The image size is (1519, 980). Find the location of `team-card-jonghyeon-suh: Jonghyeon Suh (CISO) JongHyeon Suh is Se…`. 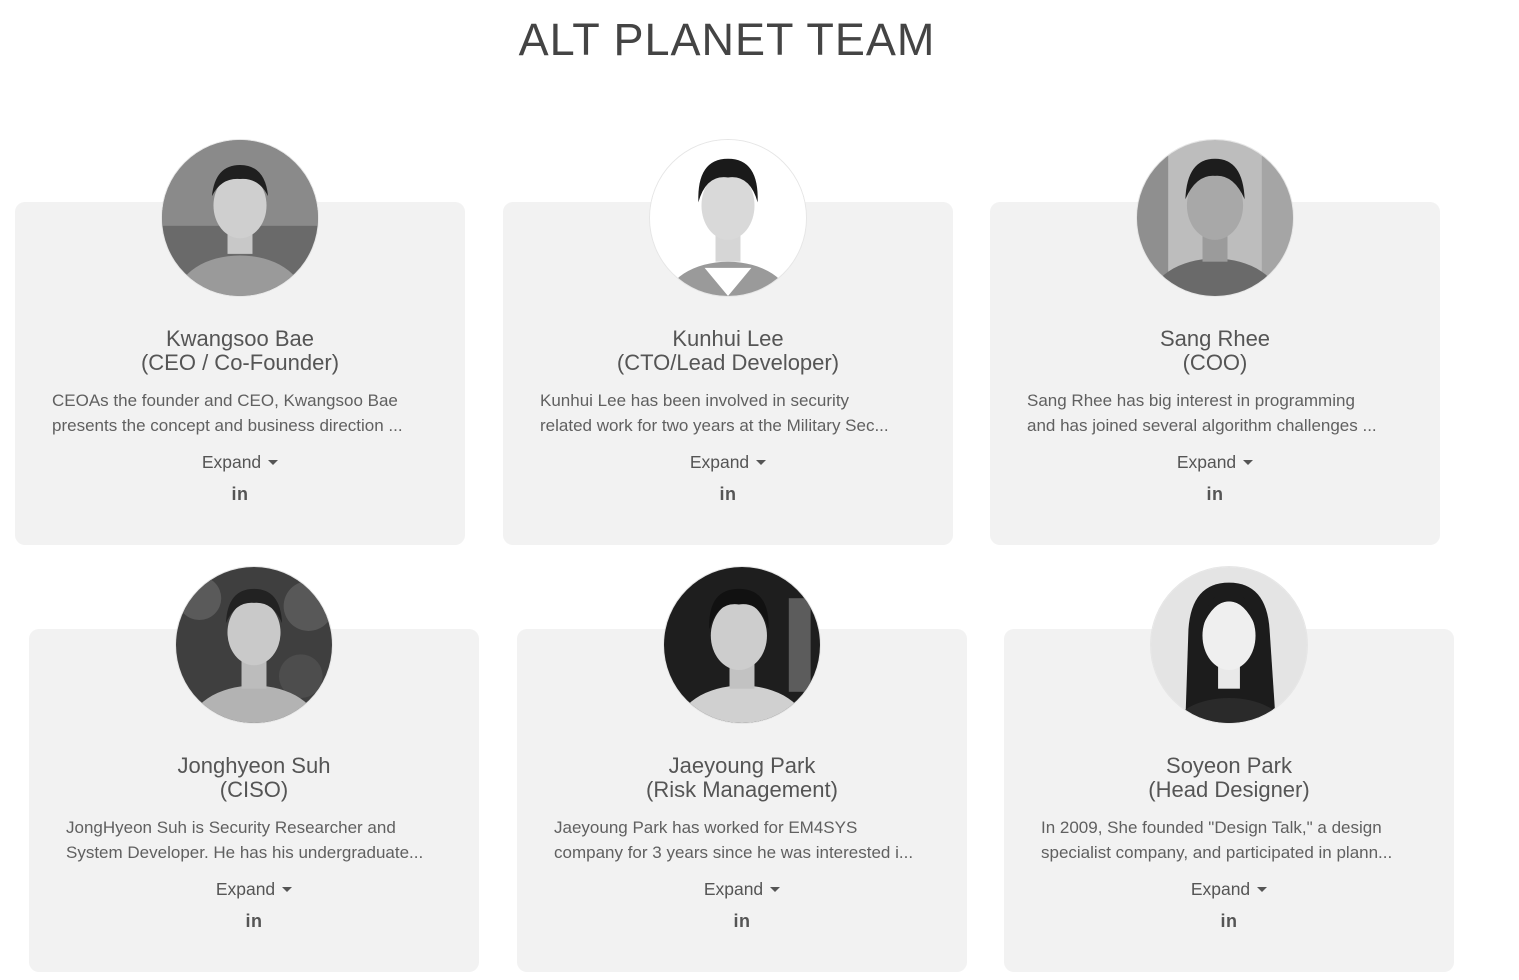

team-card-jonghyeon-suh: Jonghyeon Suh (CISO) JongHyeon Suh is Se… is located at coordinates (254, 769).